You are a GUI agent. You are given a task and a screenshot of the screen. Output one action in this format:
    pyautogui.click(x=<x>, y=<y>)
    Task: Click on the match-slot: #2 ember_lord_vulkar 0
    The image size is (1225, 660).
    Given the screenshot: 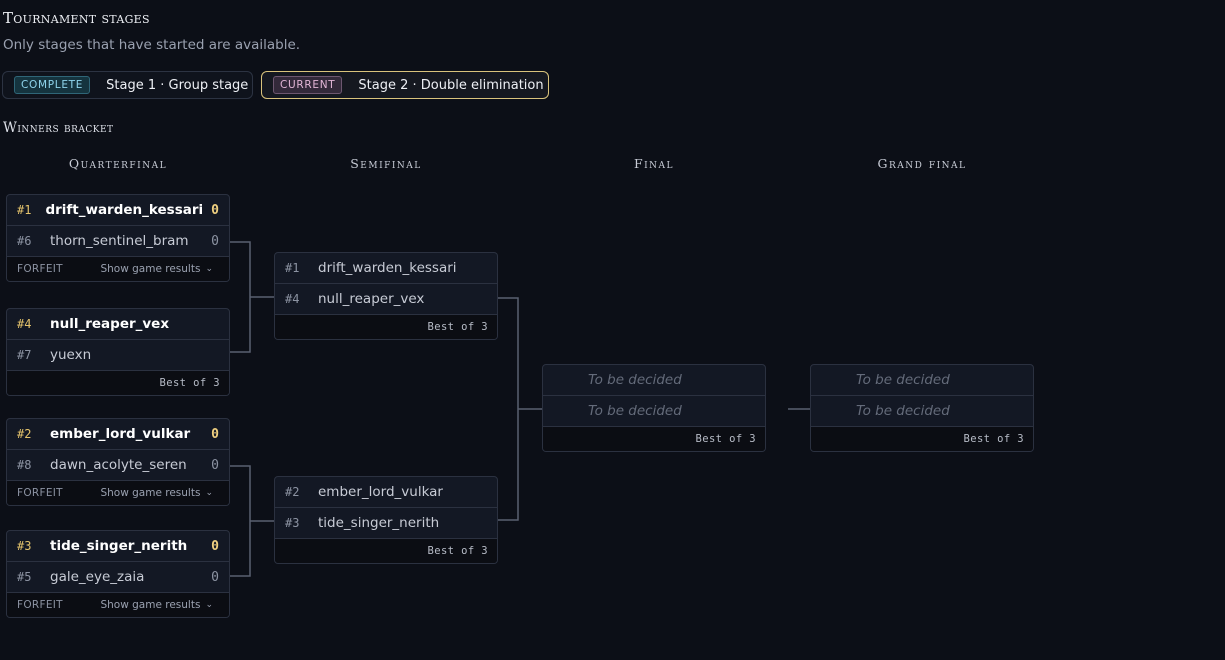 What is the action you would take?
    pyautogui.click(x=118, y=434)
    